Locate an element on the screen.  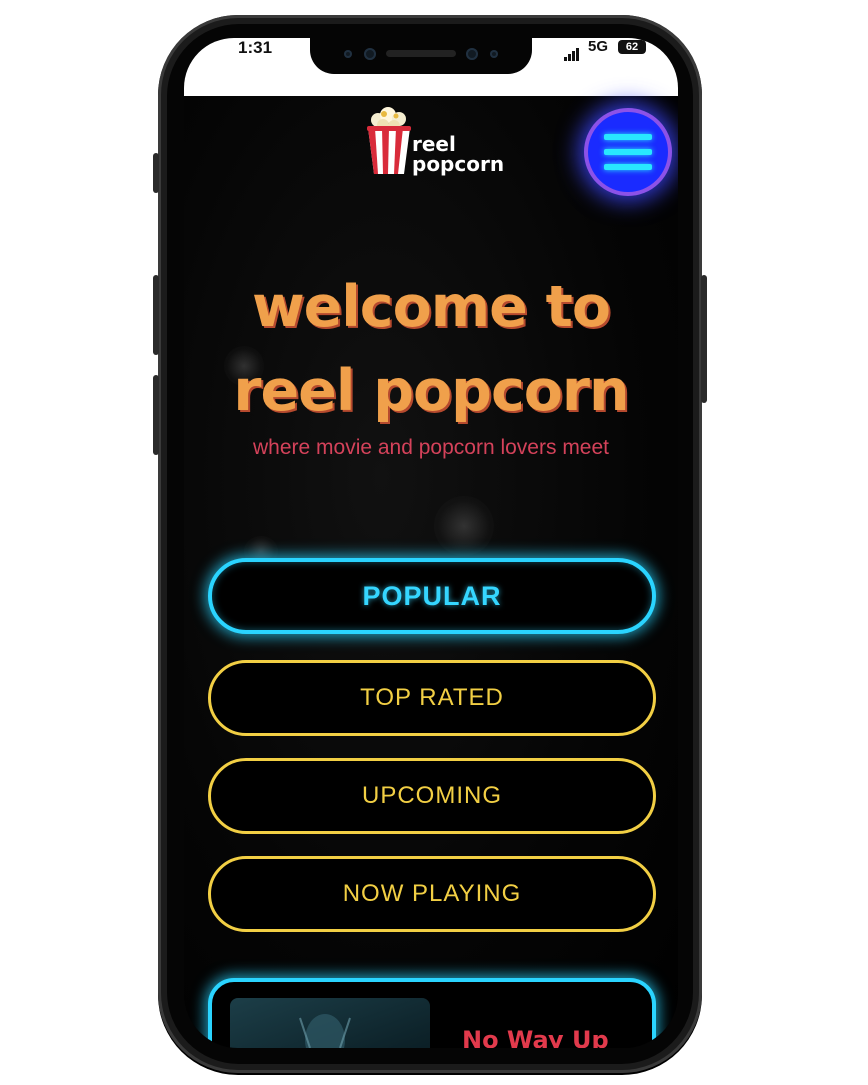
poster-artwork is located at coordinates (325, 1031).